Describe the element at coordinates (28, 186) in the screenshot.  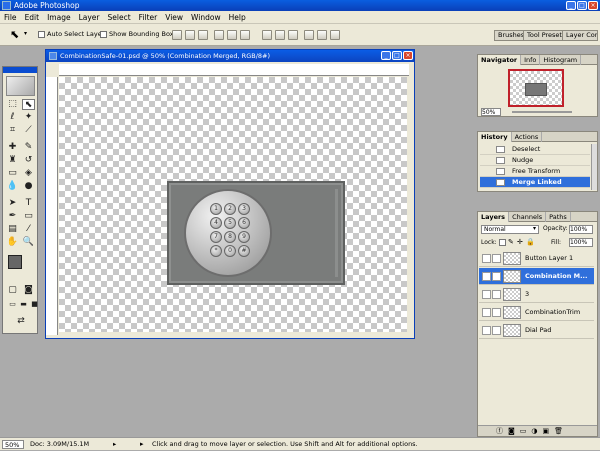
I see `dodge-tool-icon: ●` at that location.